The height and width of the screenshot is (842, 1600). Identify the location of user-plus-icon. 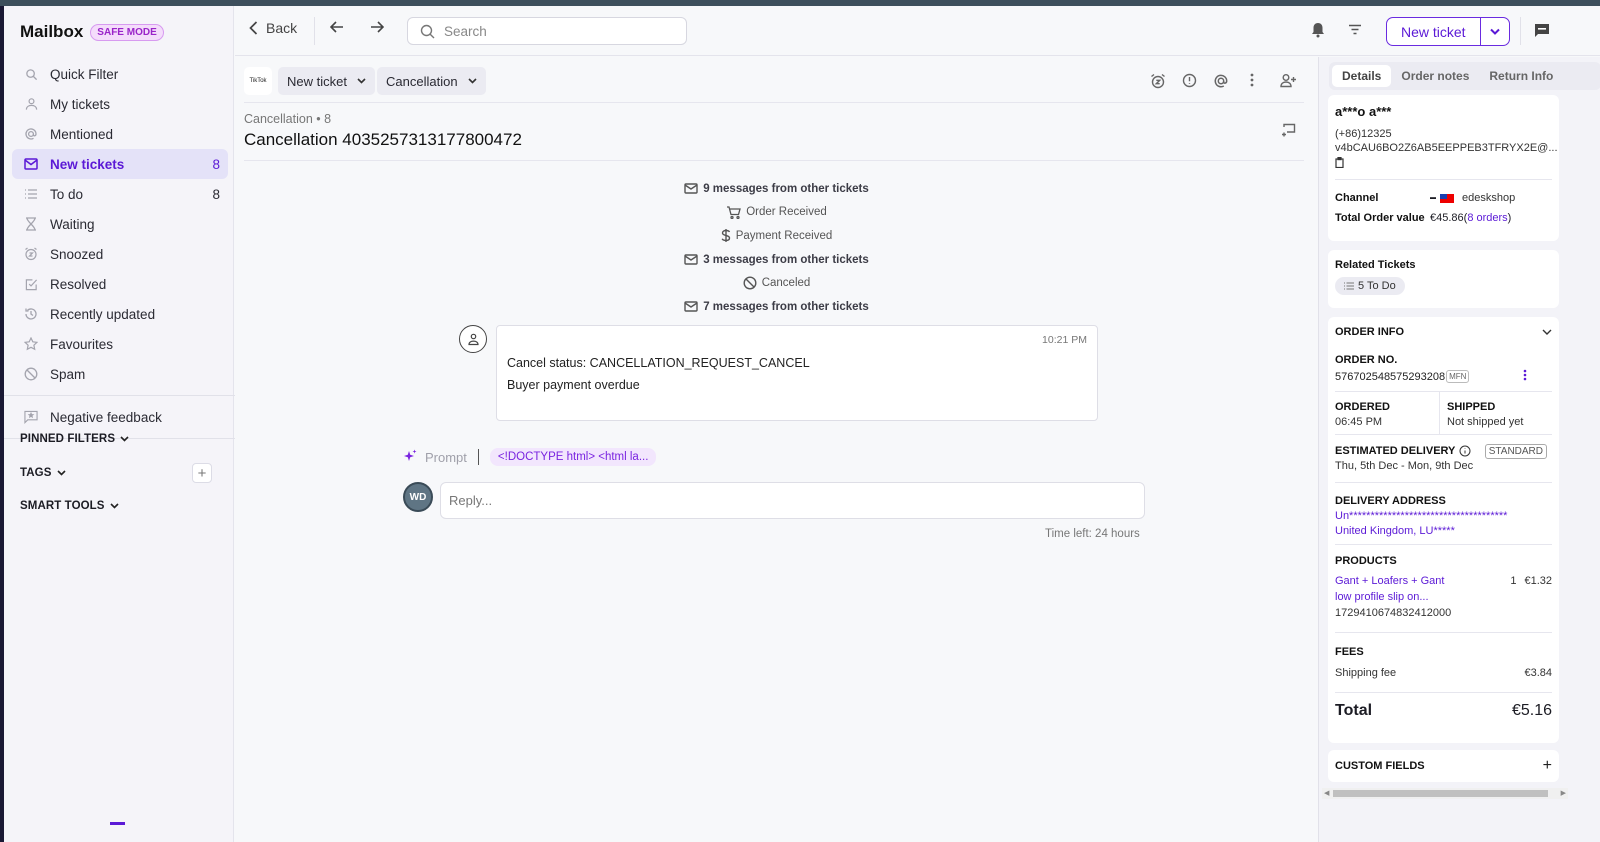
(1288, 81).